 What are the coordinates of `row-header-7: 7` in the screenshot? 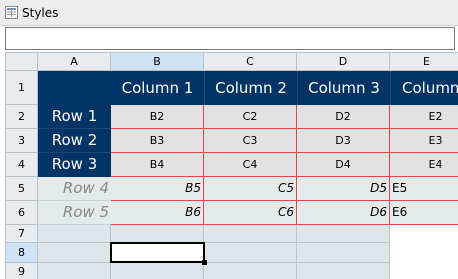 It's located at (21, 233).